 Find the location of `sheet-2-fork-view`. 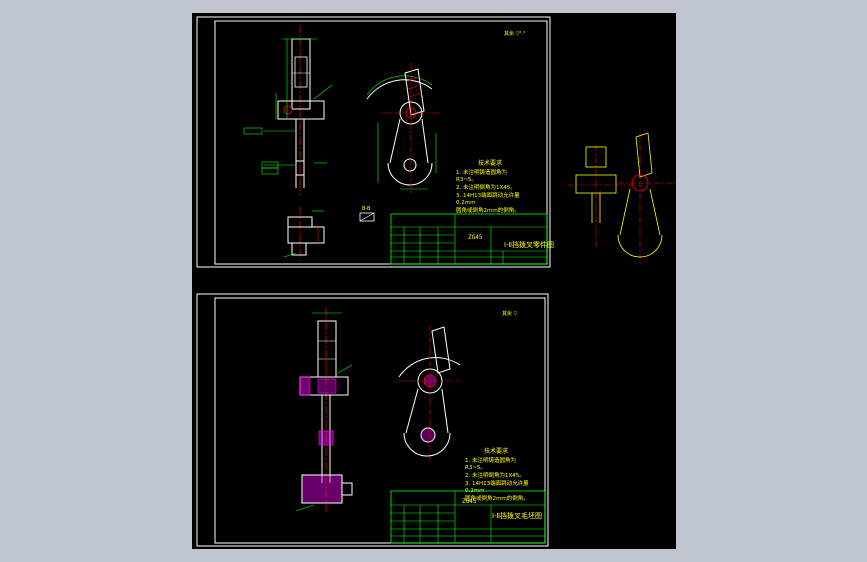

sheet-2-fork-view is located at coordinates (429, 393).